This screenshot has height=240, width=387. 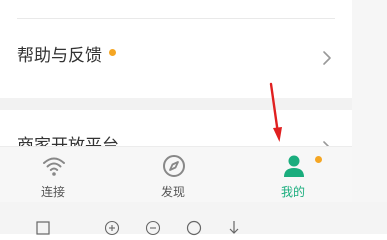 I want to click on wifi-icon, so click(x=54, y=166).